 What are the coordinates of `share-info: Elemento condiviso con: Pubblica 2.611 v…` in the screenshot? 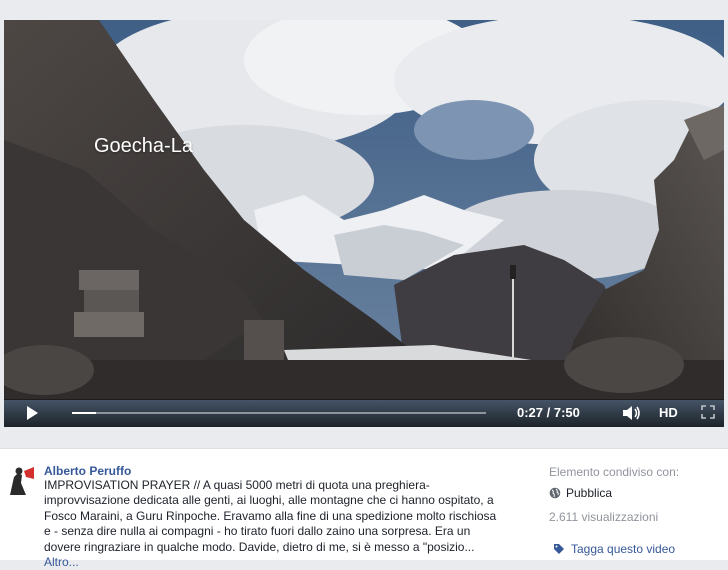 It's located at (636, 494).